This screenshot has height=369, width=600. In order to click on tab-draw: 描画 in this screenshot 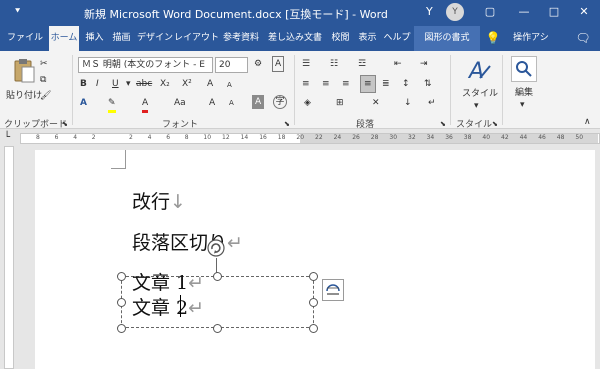, I will do `click(121, 38)`.